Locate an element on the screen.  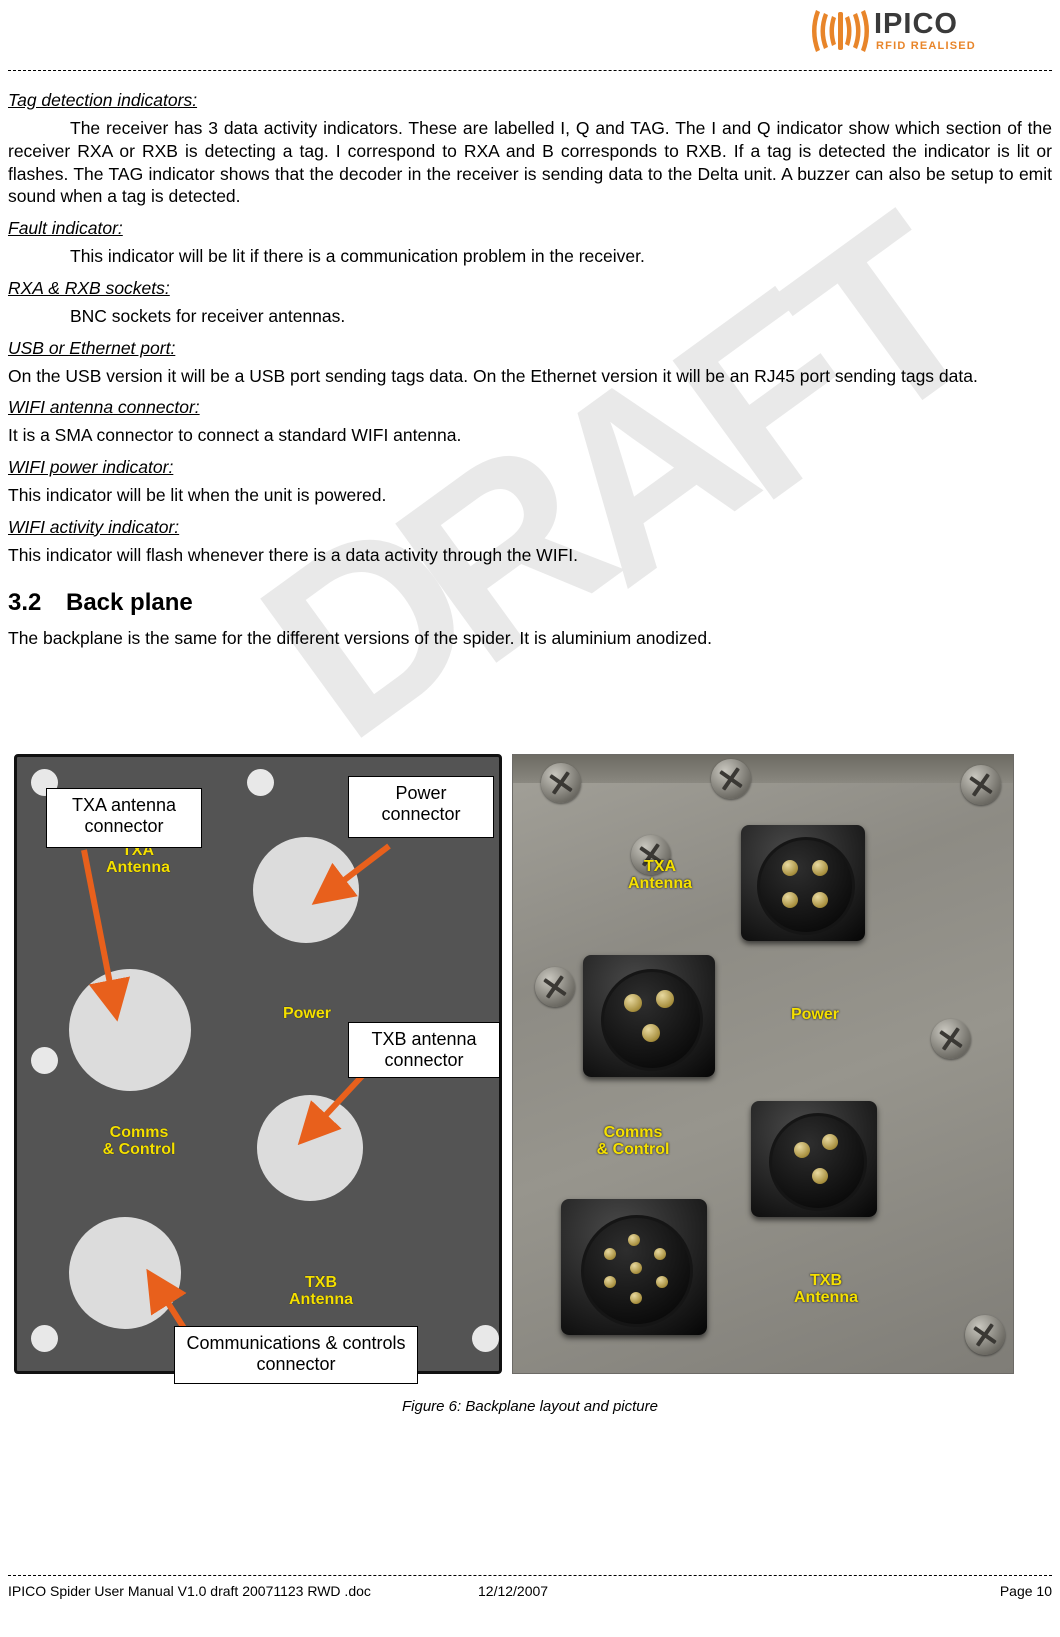
photo-screw-top-left is located at coordinates (561, 783).